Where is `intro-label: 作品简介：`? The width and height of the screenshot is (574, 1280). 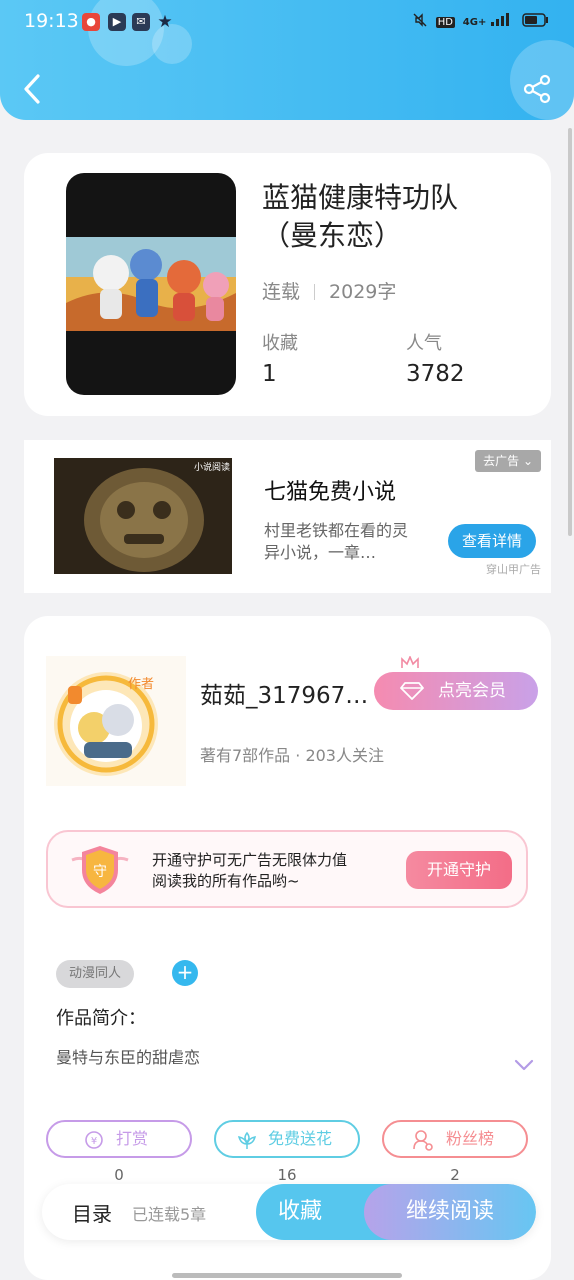
intro-label: 作品简介： is located at coordinates (101, 1018).